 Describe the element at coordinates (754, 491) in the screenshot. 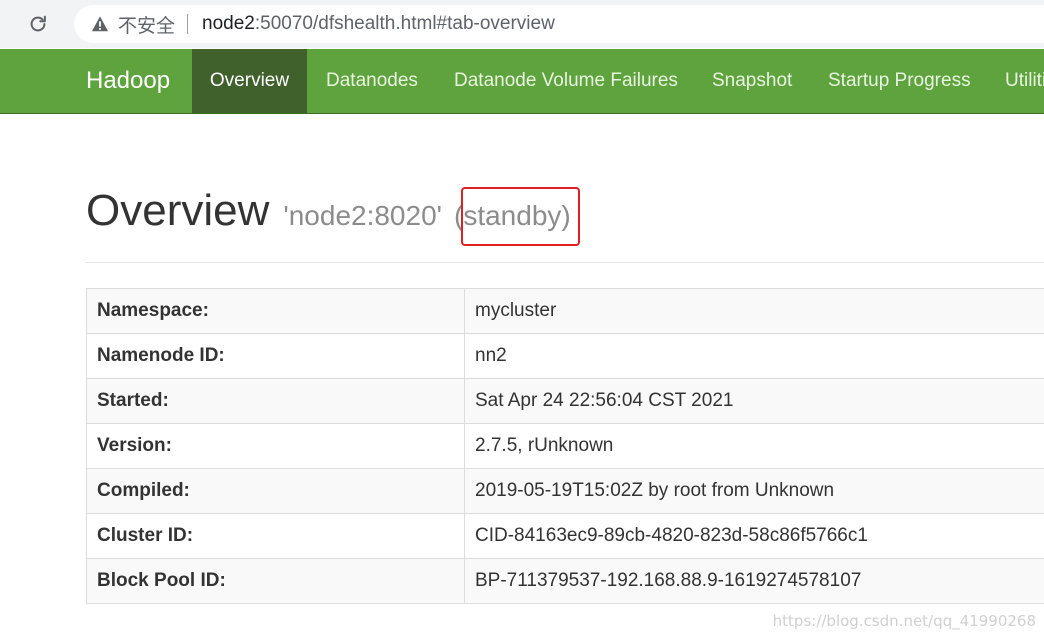

I see `row-value: 2019-05-19T15:02Z by root from Unknown` at that location.